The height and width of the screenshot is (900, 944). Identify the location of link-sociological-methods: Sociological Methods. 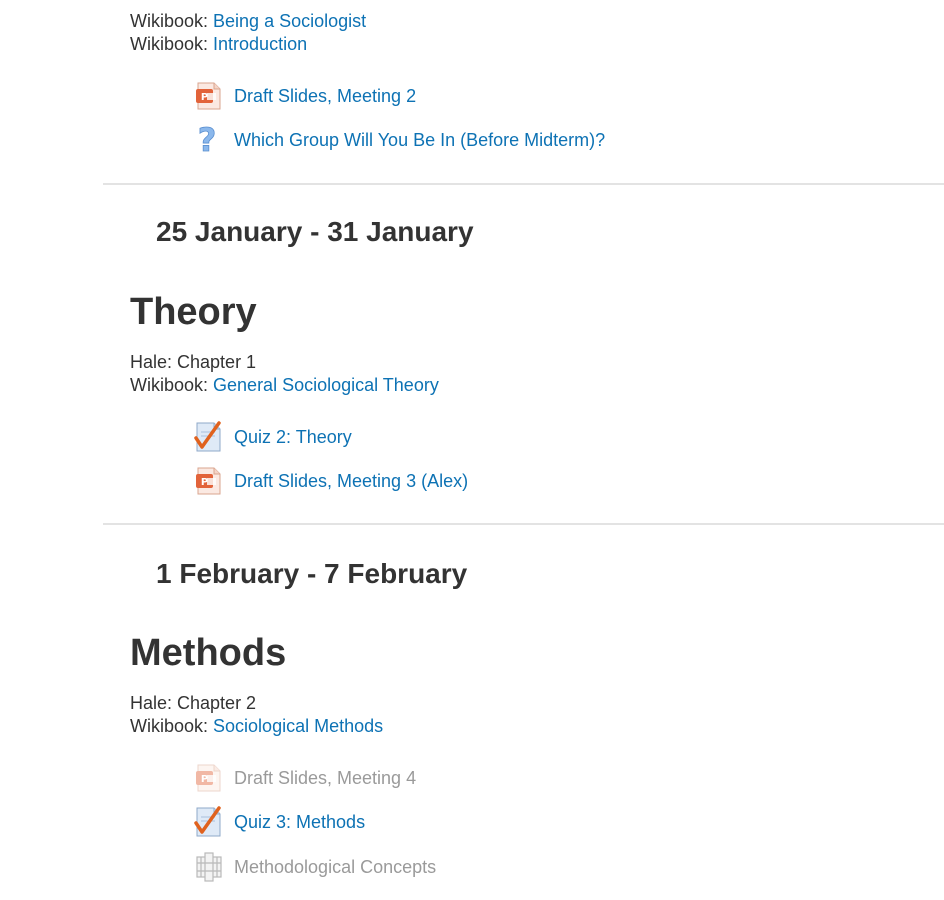
(298, 726).